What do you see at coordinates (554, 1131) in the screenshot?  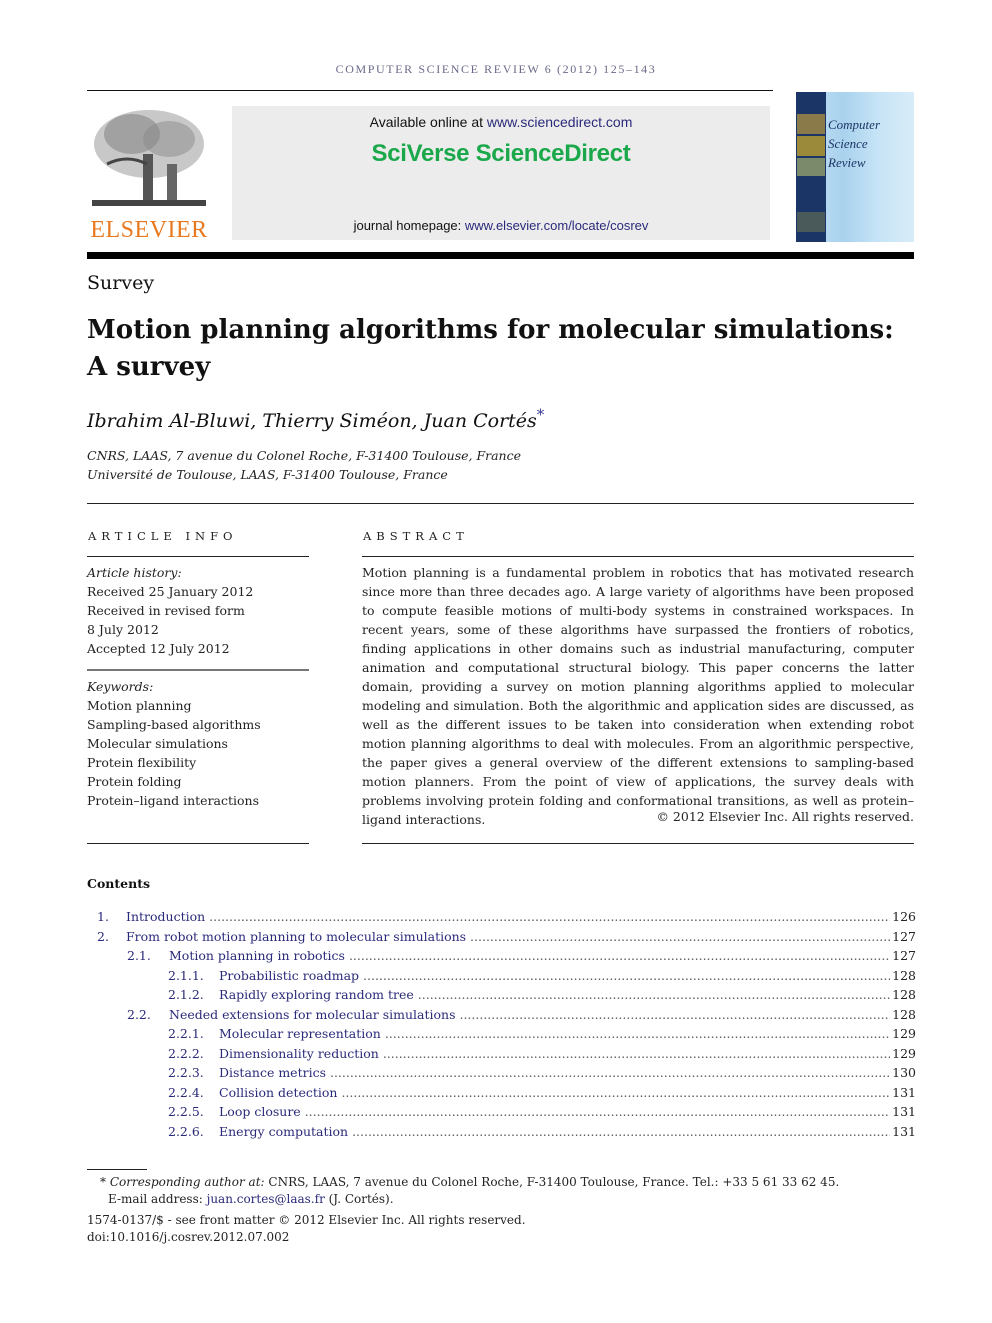 I see `toc-title-link: Energy computation` at bounding box center [554, 1131].